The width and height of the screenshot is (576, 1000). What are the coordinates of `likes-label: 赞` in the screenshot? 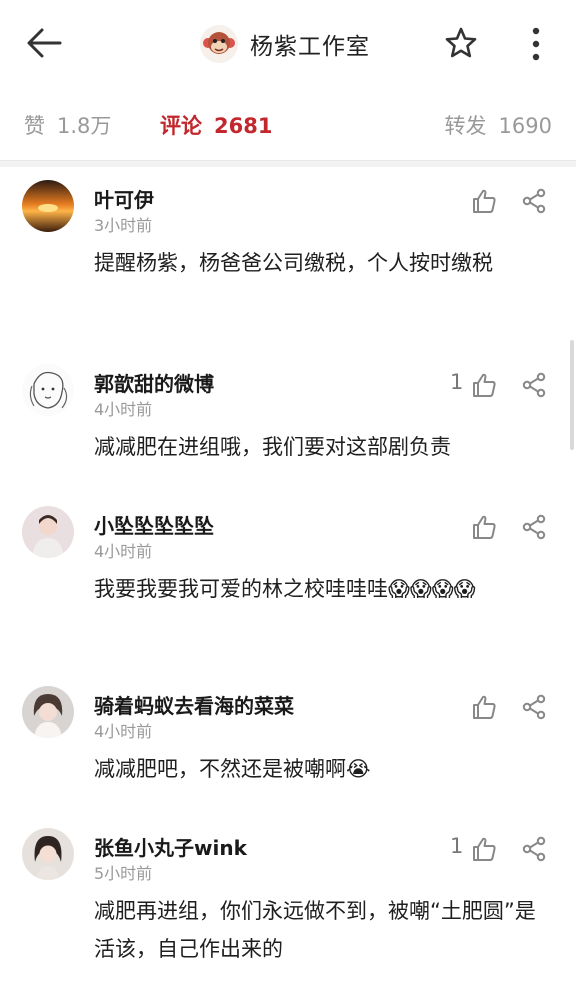 It's located at (34, 126).